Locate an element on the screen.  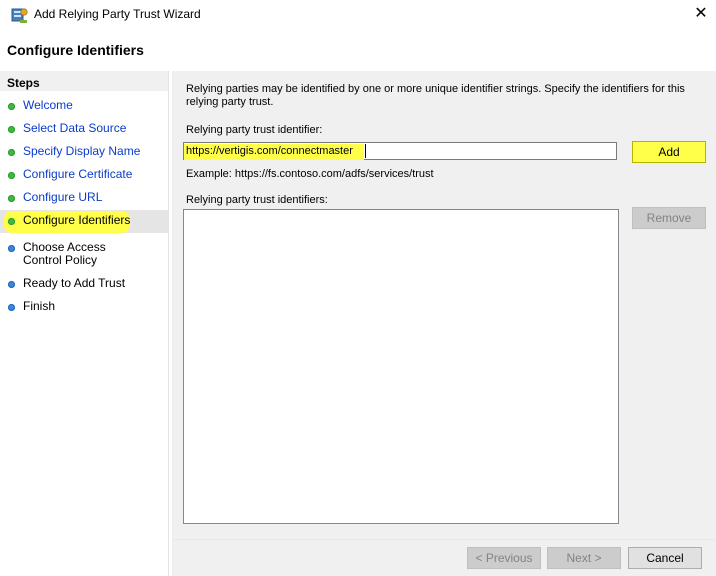
footer-divider is located at coordinates (444, 539).